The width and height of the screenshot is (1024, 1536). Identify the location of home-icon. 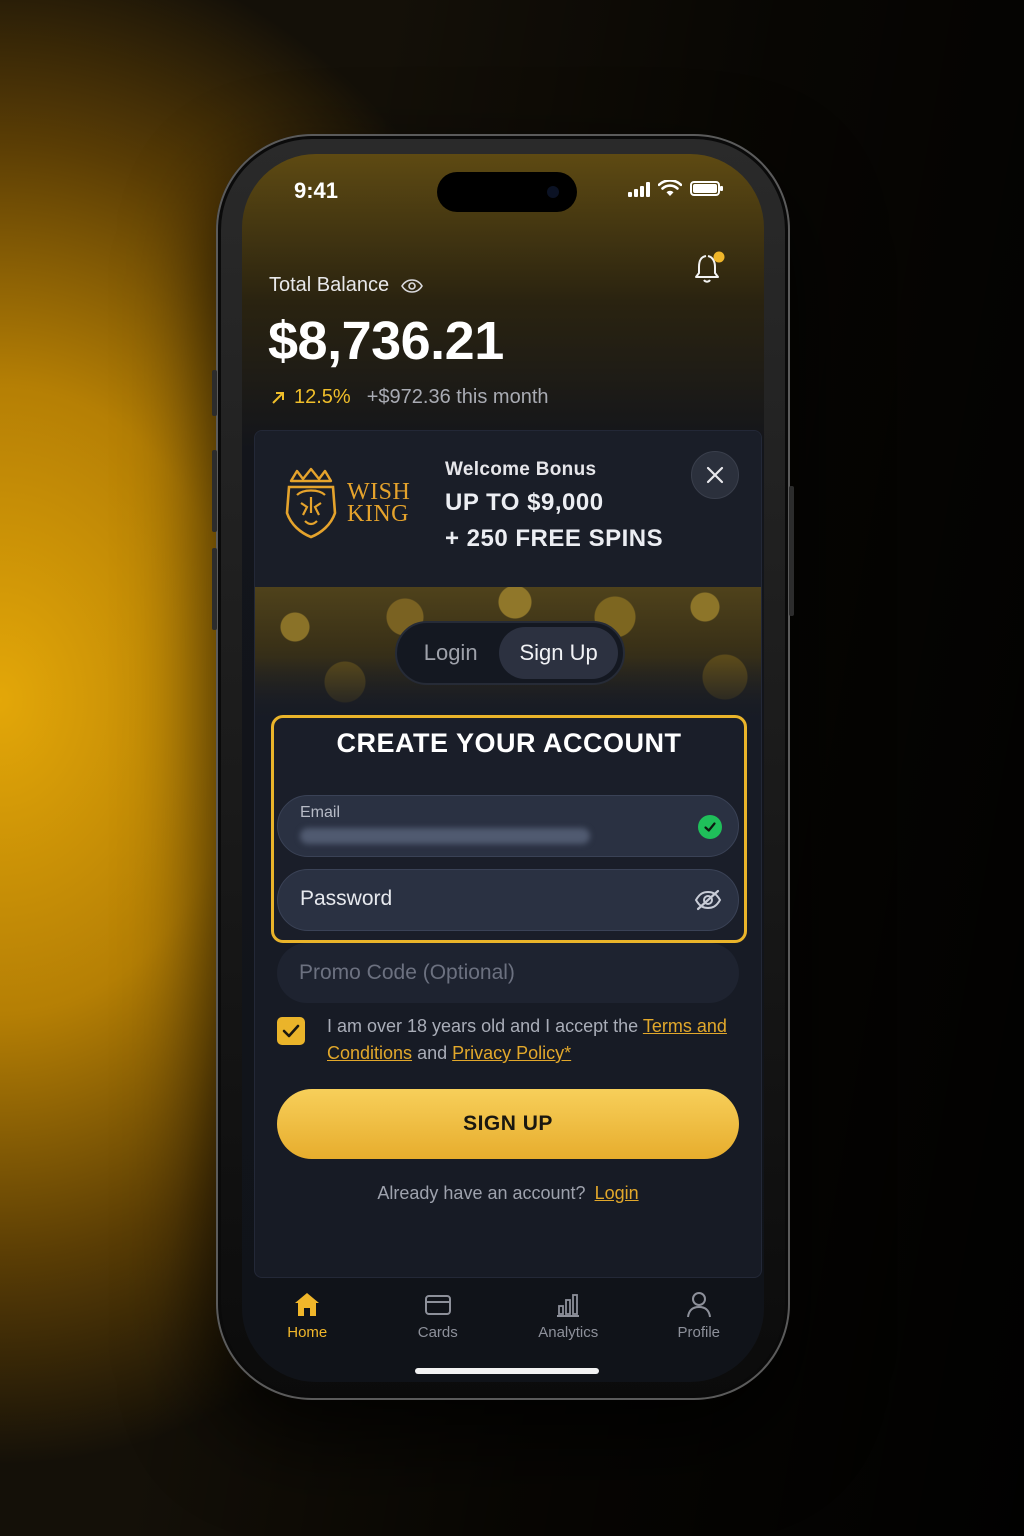
(307, 1304).